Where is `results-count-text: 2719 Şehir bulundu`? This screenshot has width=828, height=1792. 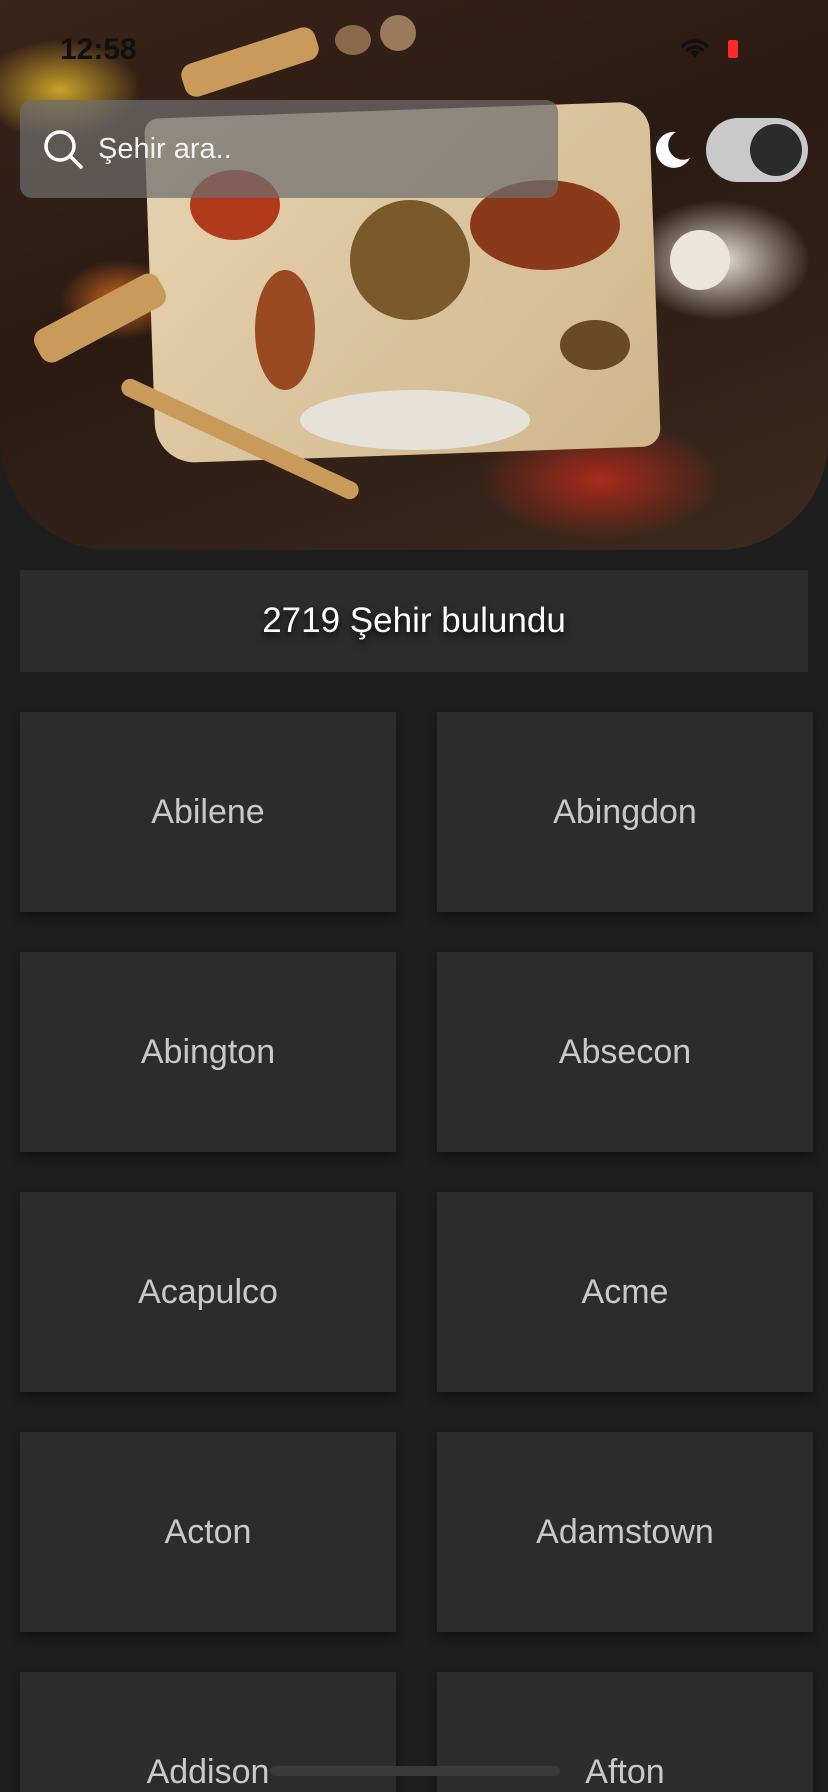
results-count-text: 2719 Şehir bulundu is located at coordinates (414, 620).